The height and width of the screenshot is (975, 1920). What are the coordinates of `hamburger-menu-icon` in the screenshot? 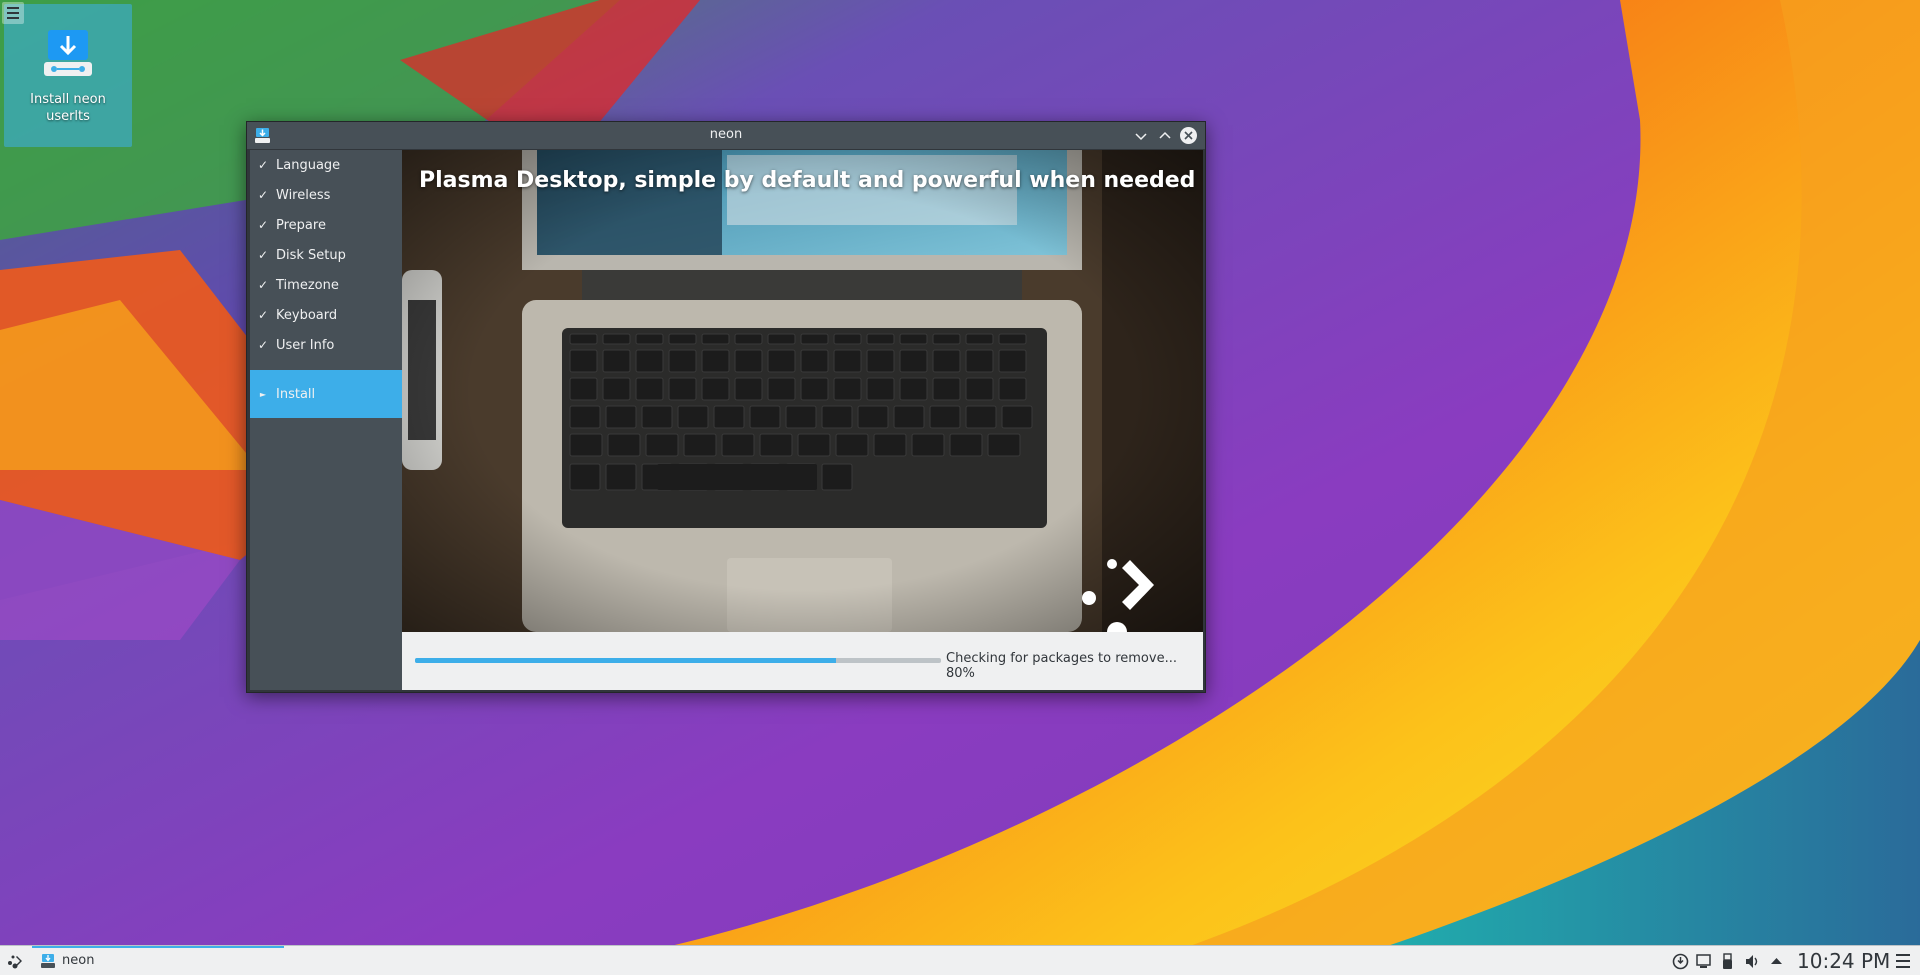 It's located at (1903, 961).